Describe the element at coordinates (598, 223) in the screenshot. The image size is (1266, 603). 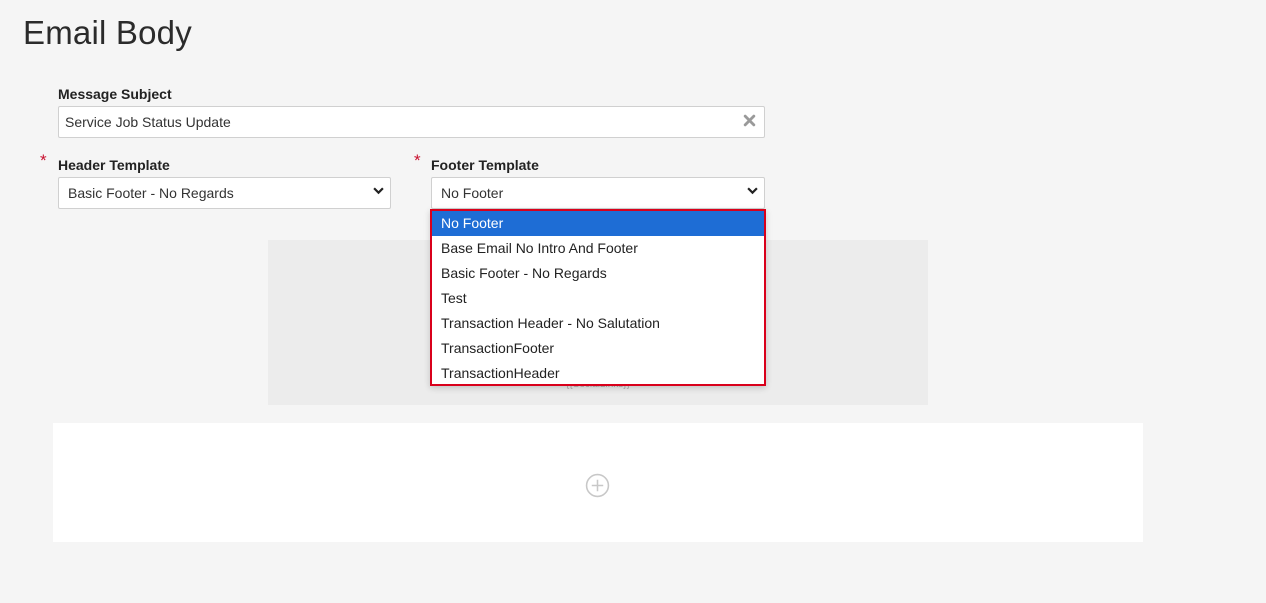
I see `footer-option: No Footer` at that location.